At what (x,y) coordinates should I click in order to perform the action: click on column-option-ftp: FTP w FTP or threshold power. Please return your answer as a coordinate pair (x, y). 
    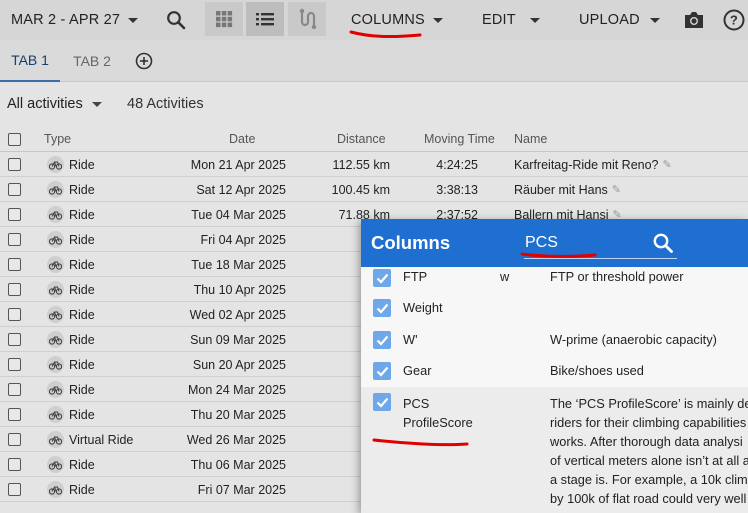
    Looking at the image, I should click on (554, 278).